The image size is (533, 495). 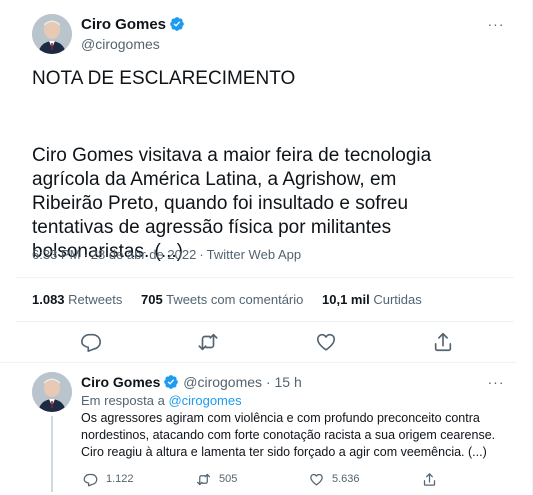 What do you see at coordinates (52, 454) in the screenshot?
I see `thread-connector-line` at bounding box center [52, 454].